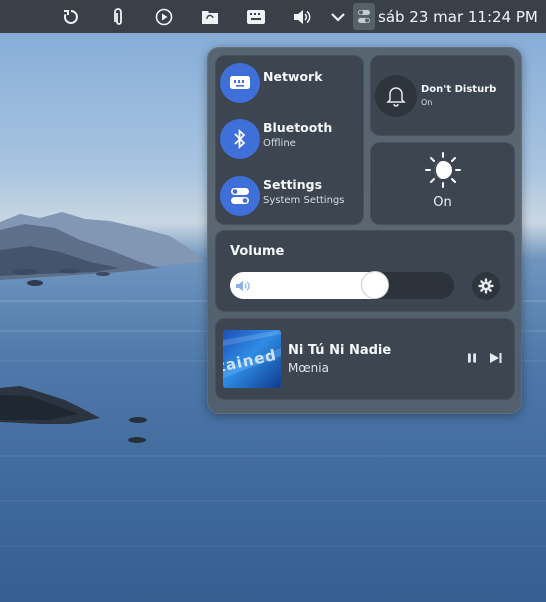  I want to click on gear-icon, so click(486, 286).